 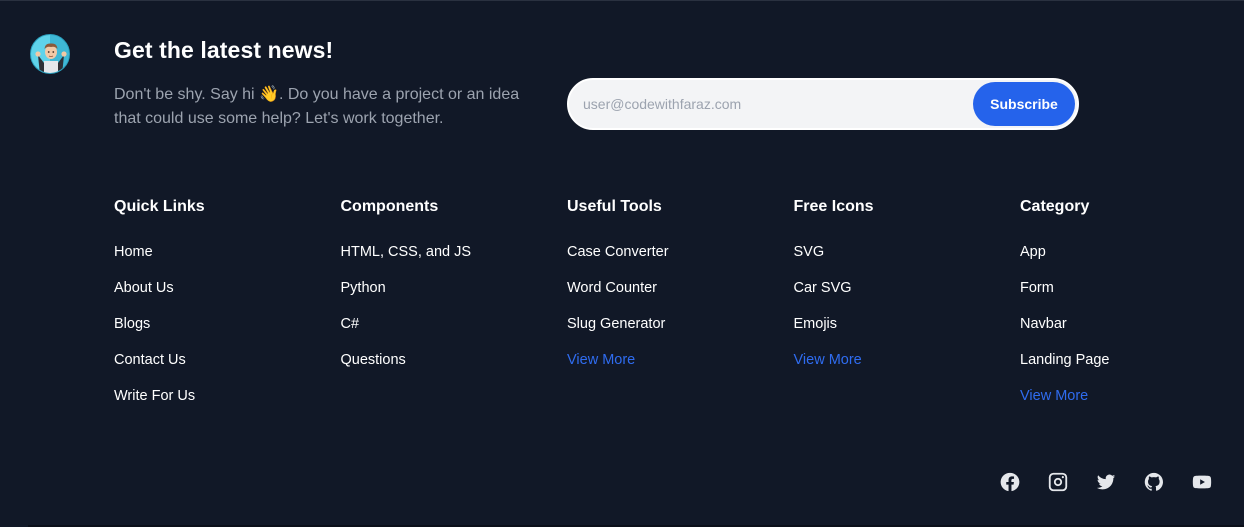 I want to click on link-contact-us: Contact Us, so click(x=150, y=360).